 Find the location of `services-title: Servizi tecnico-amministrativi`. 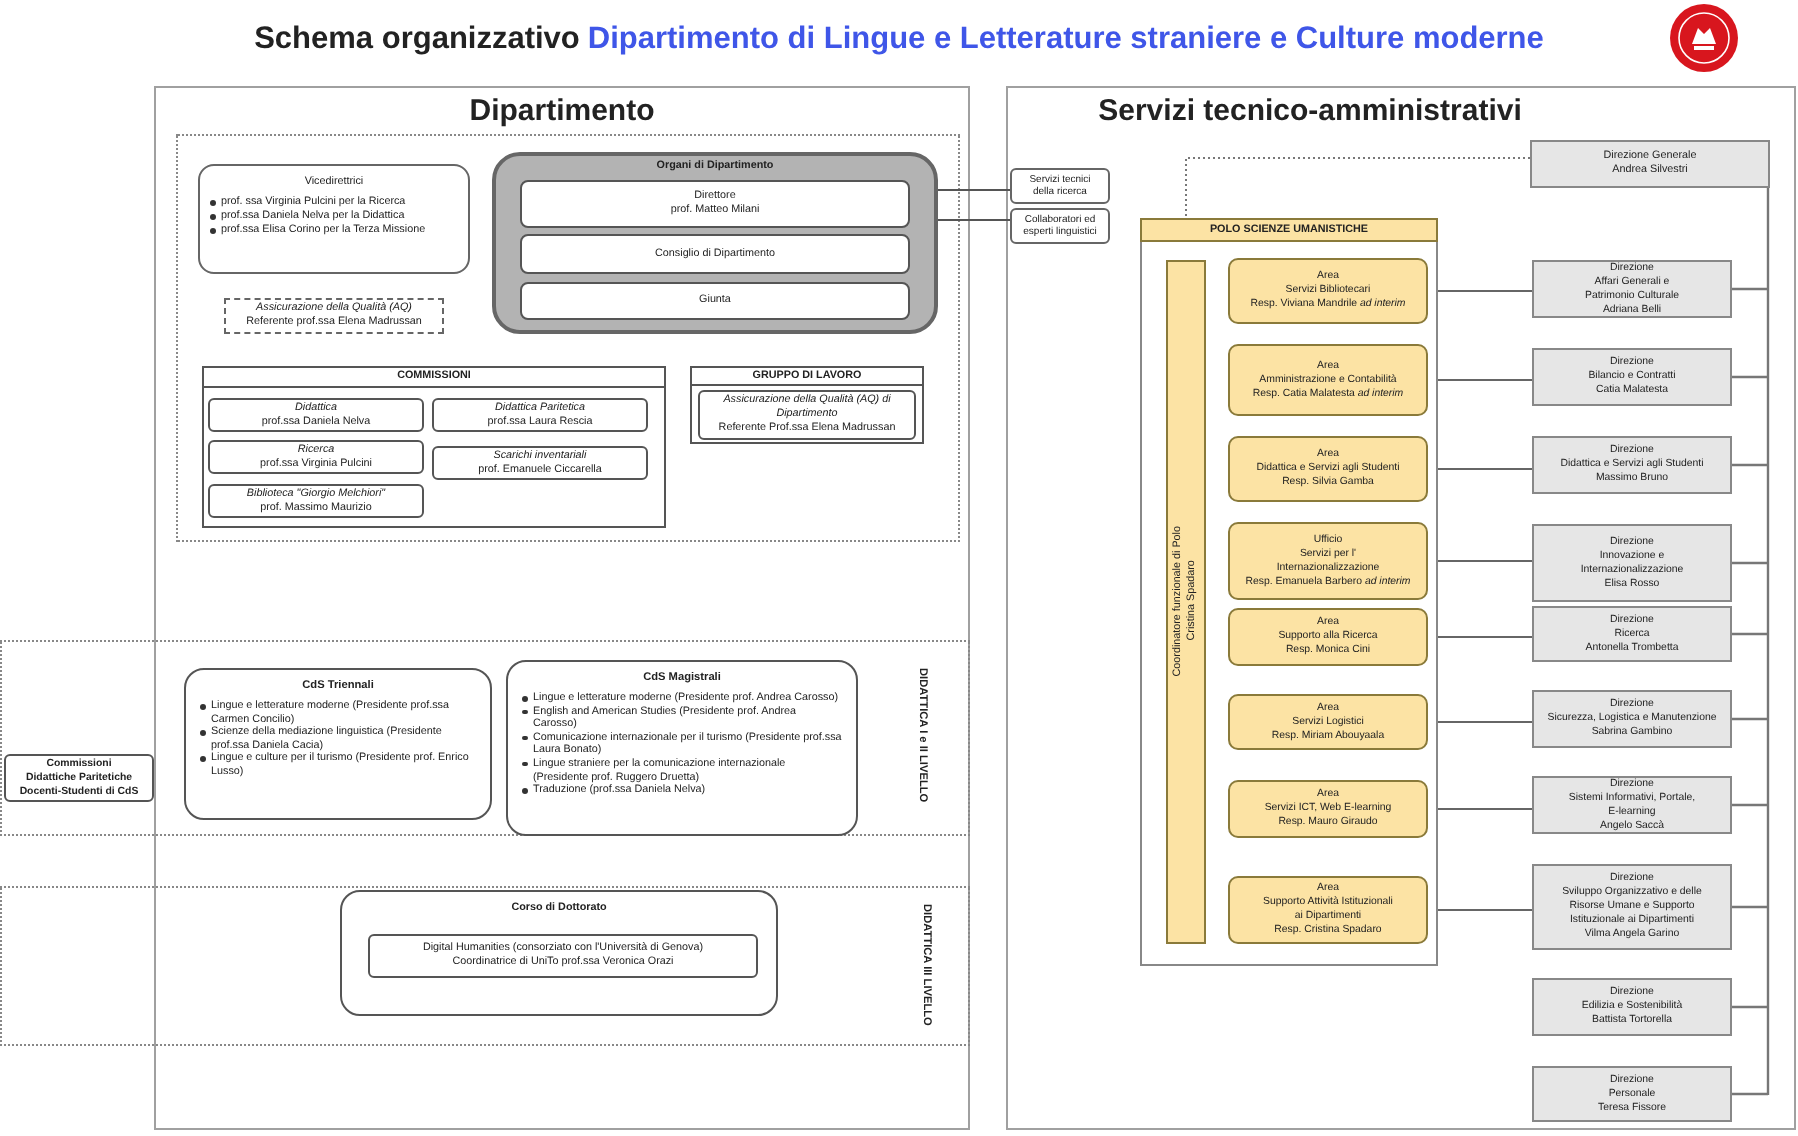

services-title: Servizi tecnico-amministrativi is located at coordinates (1310, 112).